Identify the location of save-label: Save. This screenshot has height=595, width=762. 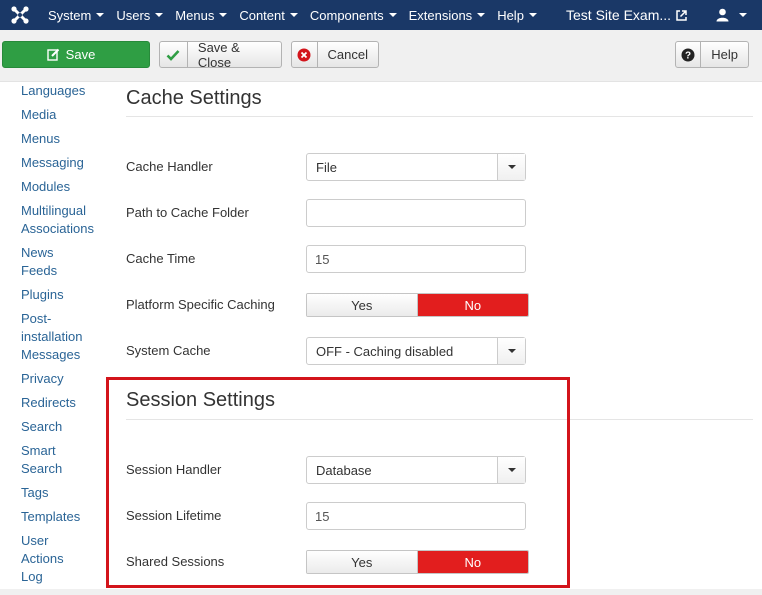
(80, 54).